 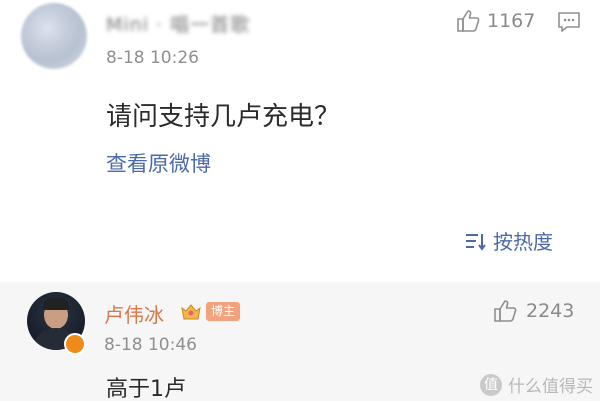 I want to click on blogger-badge: 博主, so click(x=223, y=311).